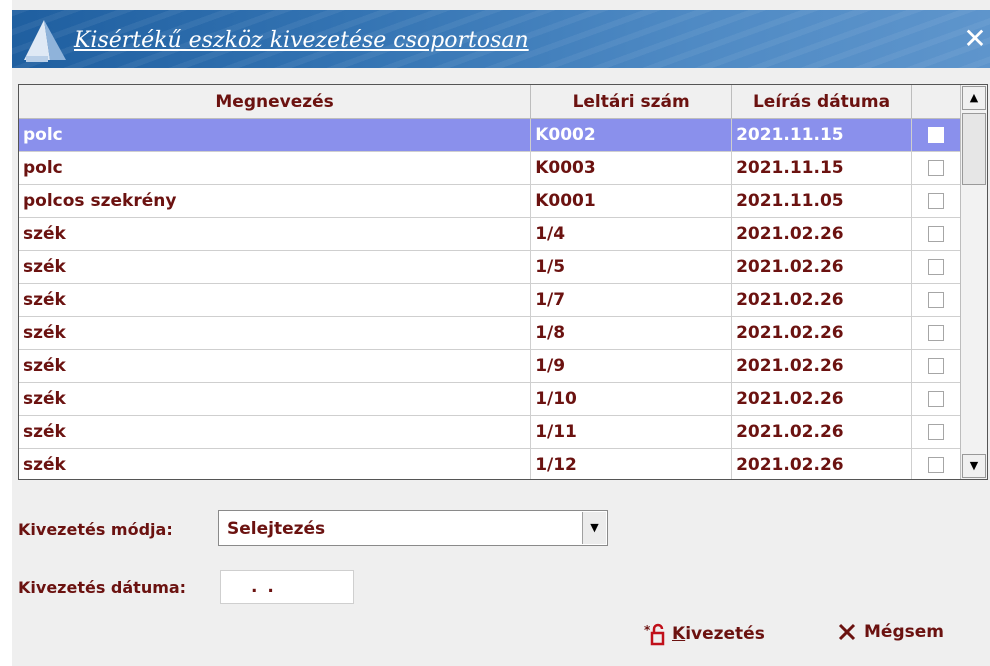 The image size is (990, 666). I want to click on date-input: . ., so click(287, 587).